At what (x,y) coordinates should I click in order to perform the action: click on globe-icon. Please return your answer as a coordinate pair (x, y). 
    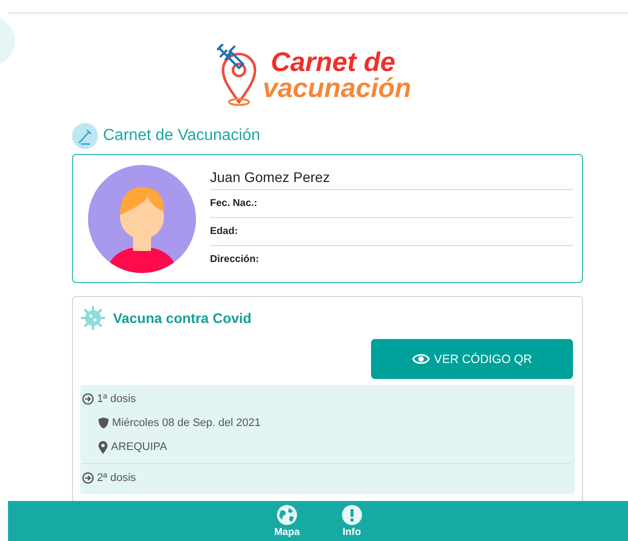
    Looking at the image, I should click on (287, 514).